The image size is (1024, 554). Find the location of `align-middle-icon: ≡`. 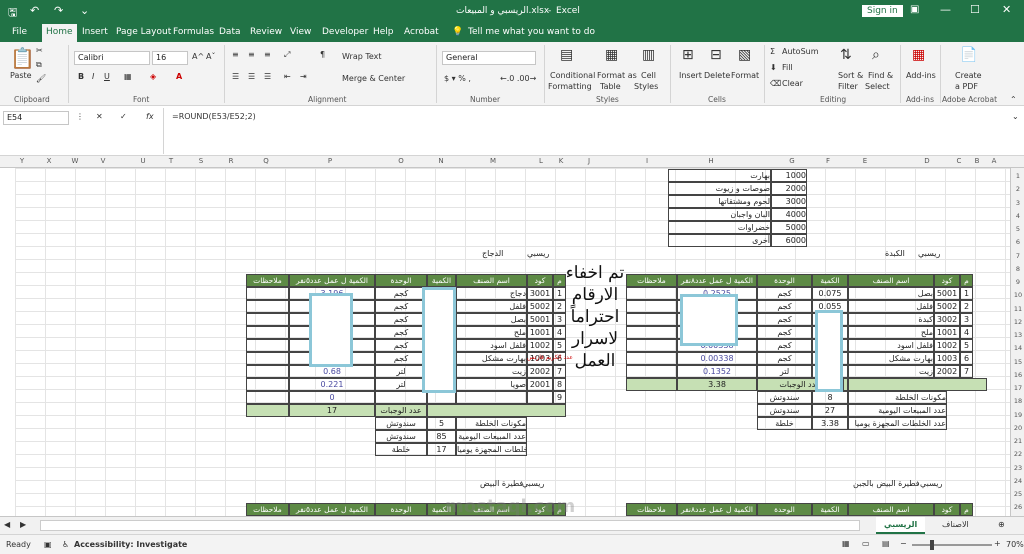

align-middle-icon: ≡ is located at coordinates (251, 54).